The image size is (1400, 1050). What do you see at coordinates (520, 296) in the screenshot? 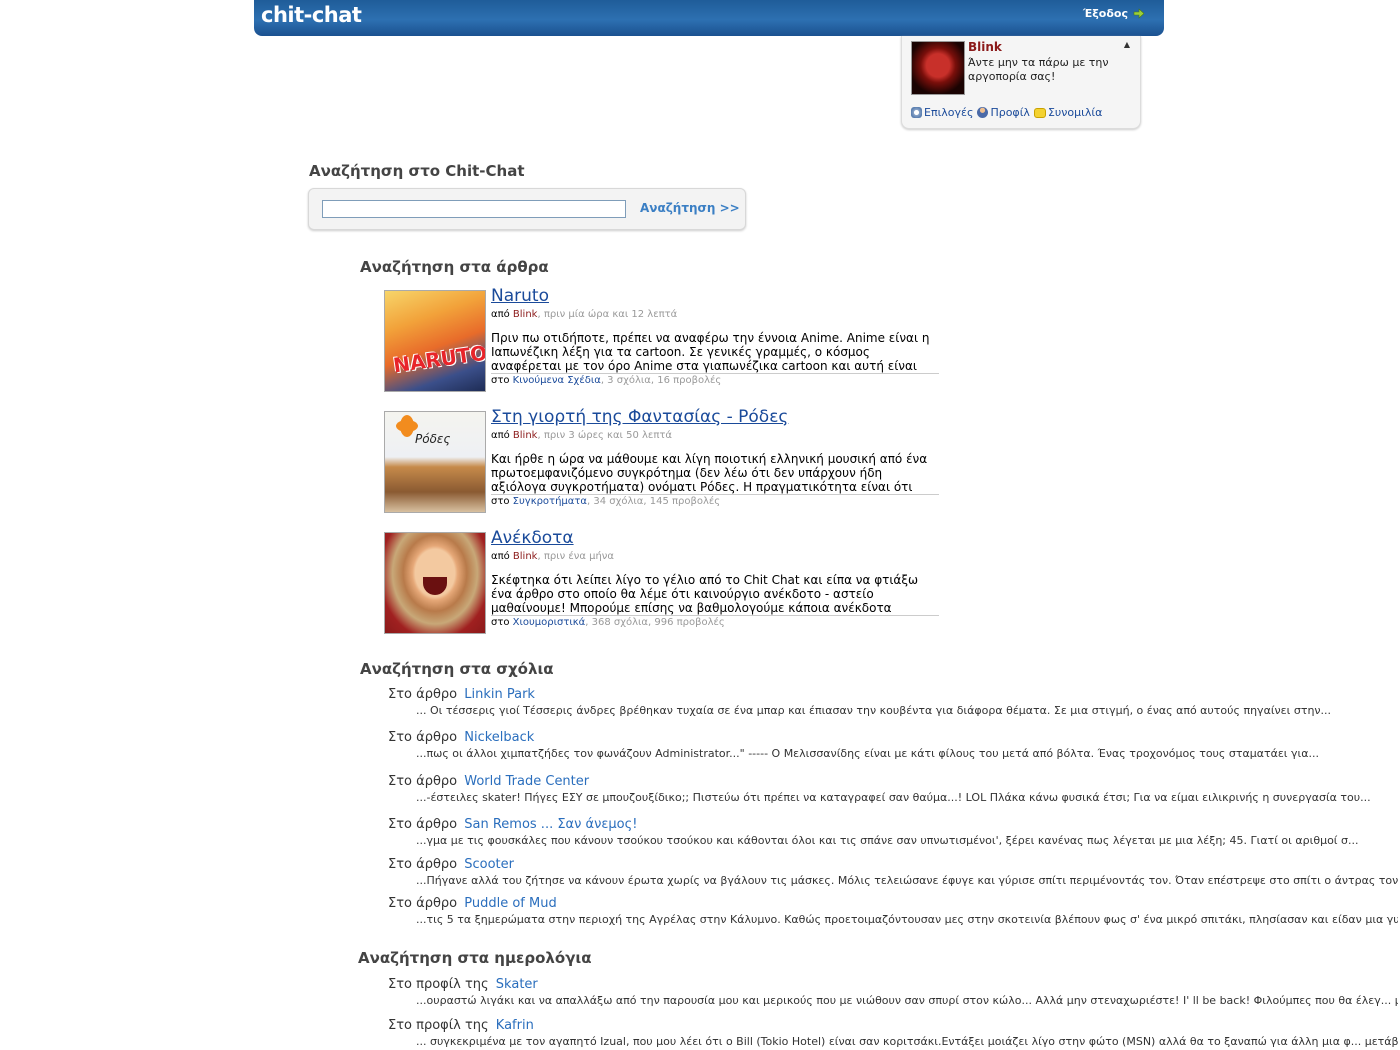
I see `article-title: Naruto` at bounding box center [520, 296].